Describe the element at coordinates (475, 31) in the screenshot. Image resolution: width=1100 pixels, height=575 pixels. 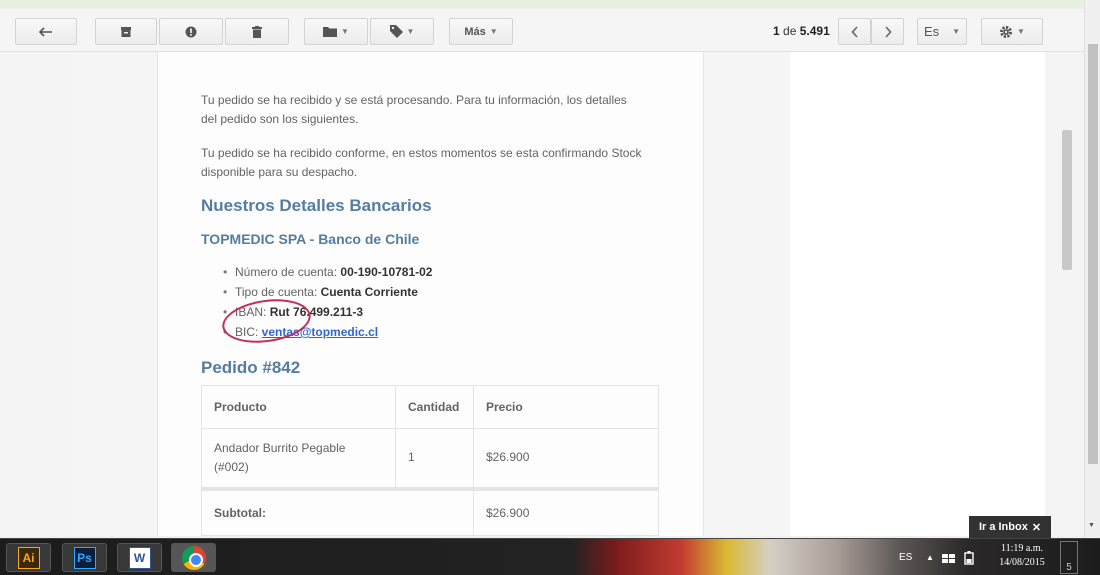
I see `more-label: Más` at that location.